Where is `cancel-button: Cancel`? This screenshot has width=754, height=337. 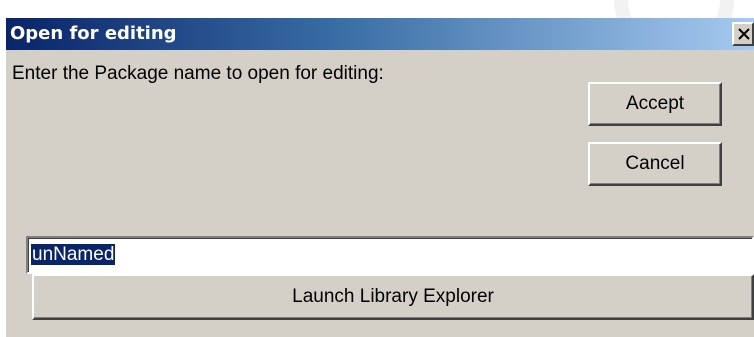
cancel-button: Cancel is located at coordinates (655, 164).